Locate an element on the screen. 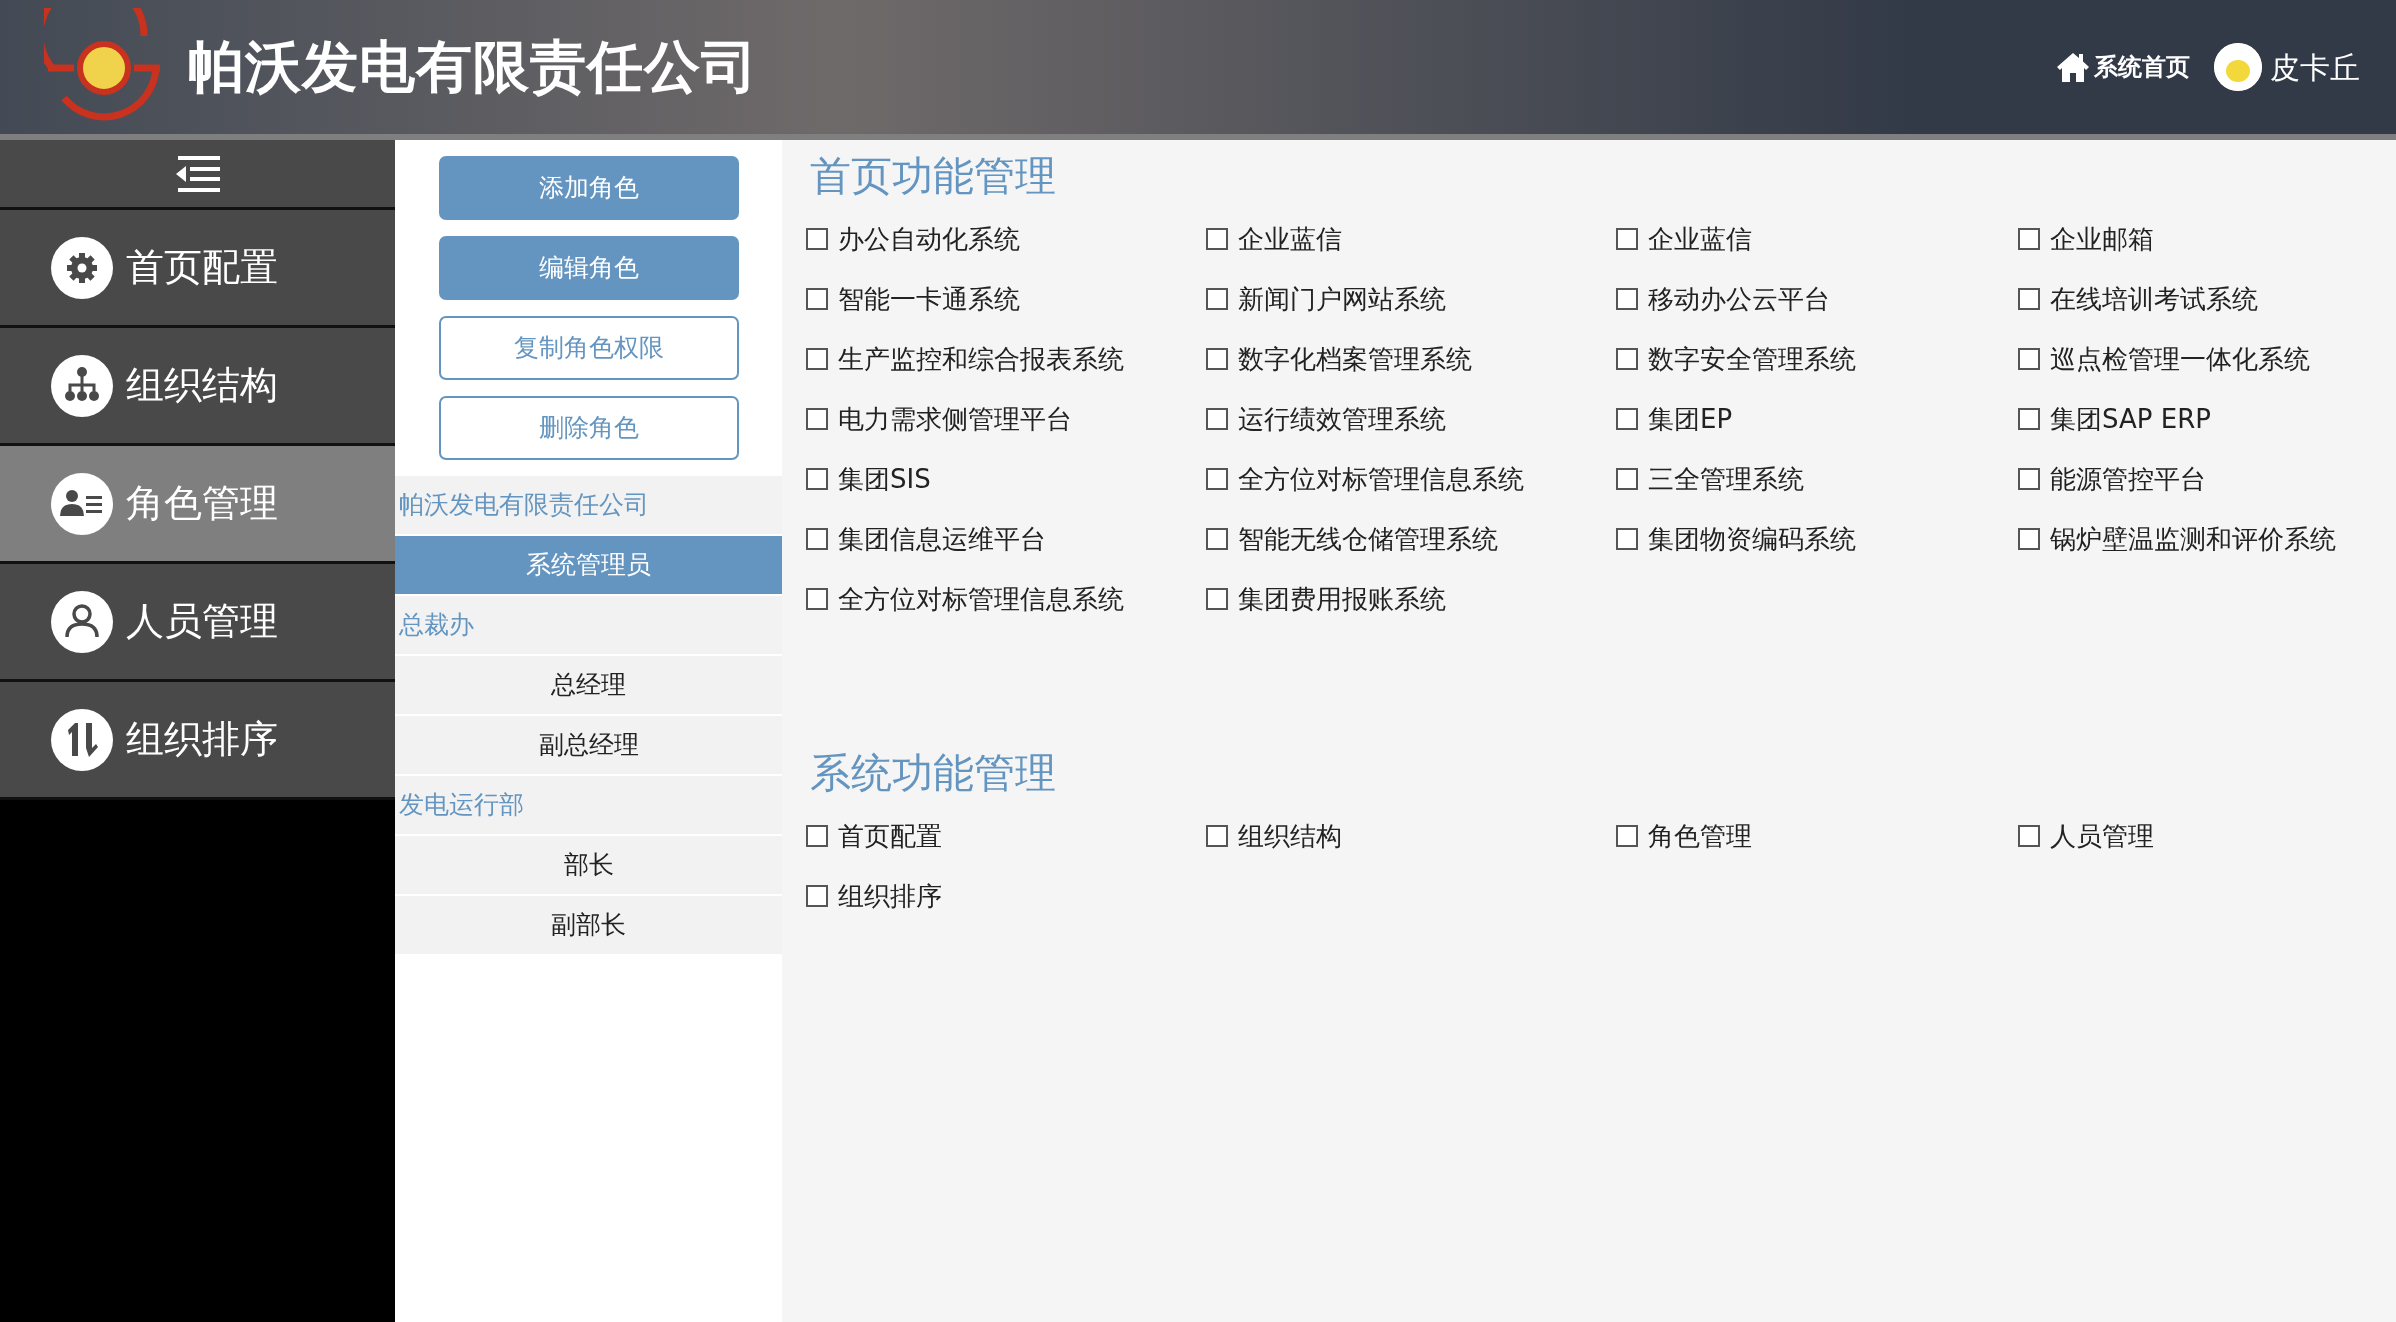 The height and width of the screenshot is (1322, 2396). permission-checkbox: 集团物资编码系统 is located at coordinates (1817, 539).